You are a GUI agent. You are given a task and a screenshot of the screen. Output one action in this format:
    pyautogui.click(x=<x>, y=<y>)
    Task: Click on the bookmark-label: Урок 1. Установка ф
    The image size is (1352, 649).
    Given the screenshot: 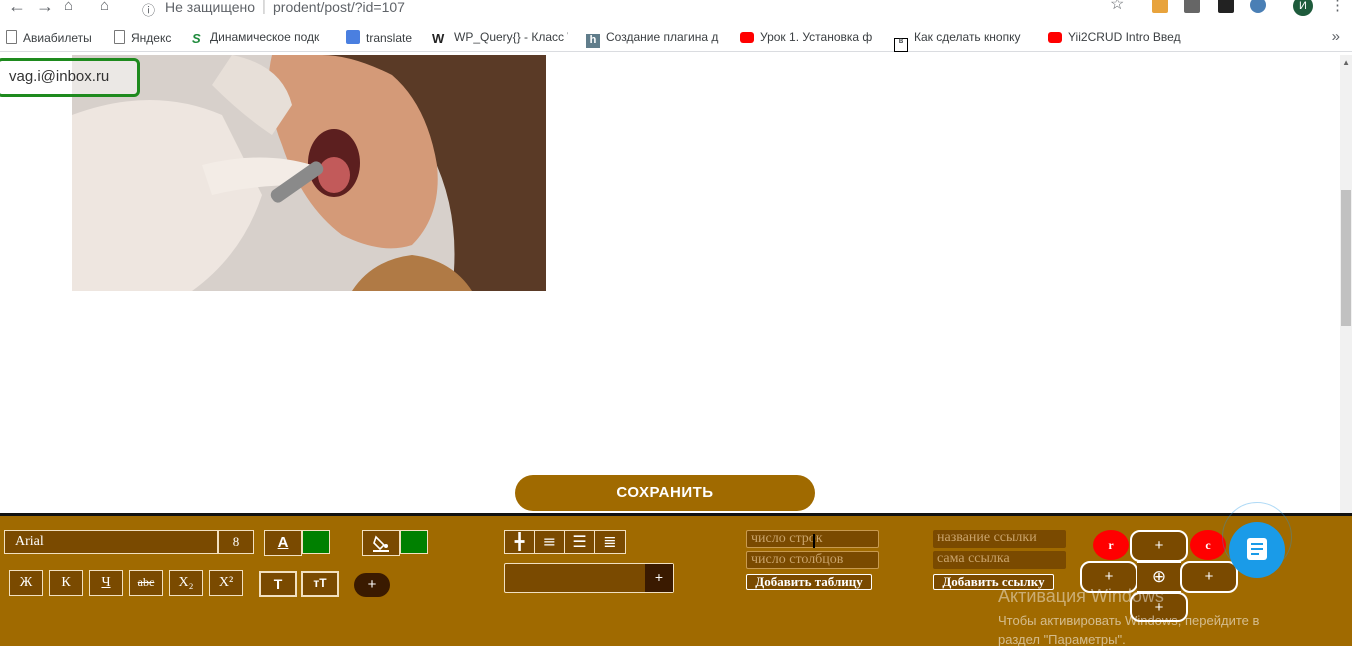 What is the action you would take?
    pyautogui.click(x=816, y=37)
    